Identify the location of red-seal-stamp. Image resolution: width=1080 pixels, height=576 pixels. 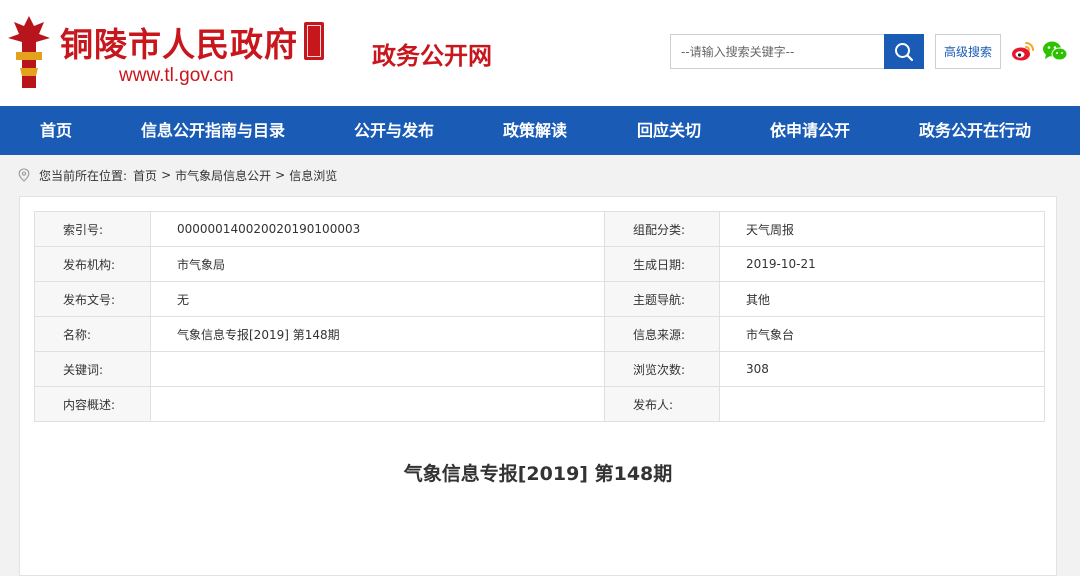
(314, 41).